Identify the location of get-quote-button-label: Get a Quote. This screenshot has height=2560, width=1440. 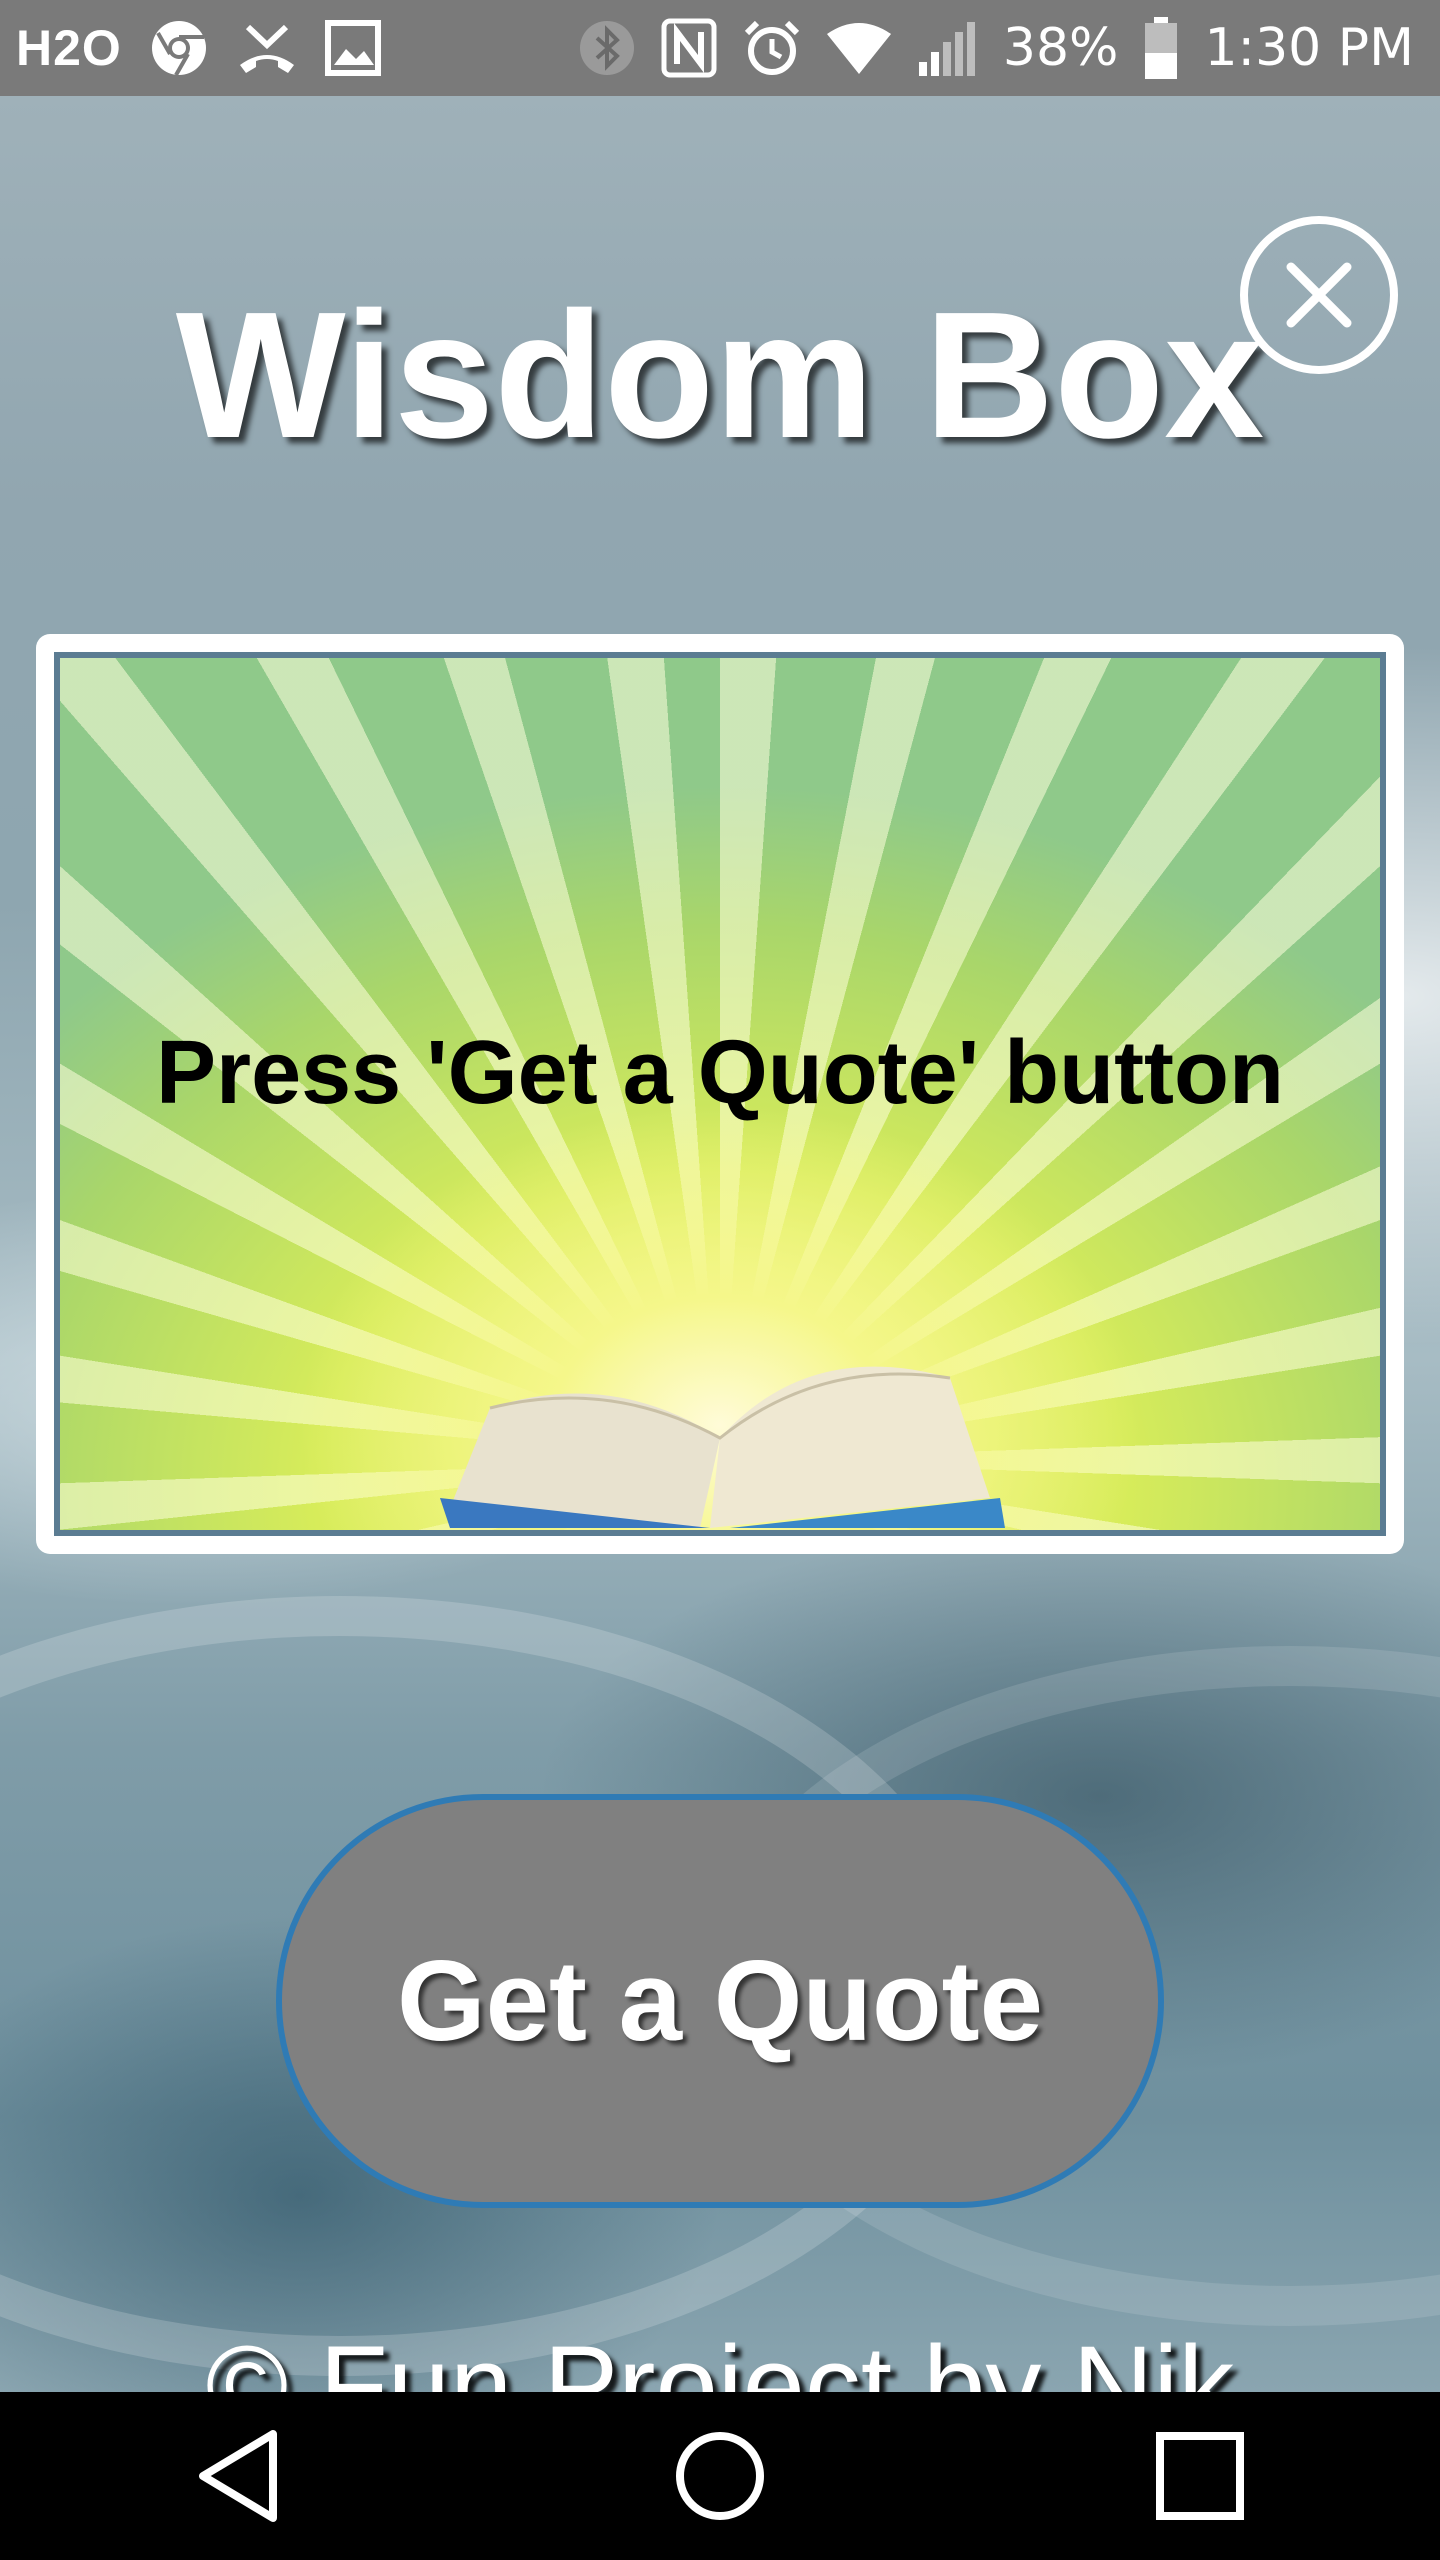
(720, 2001).